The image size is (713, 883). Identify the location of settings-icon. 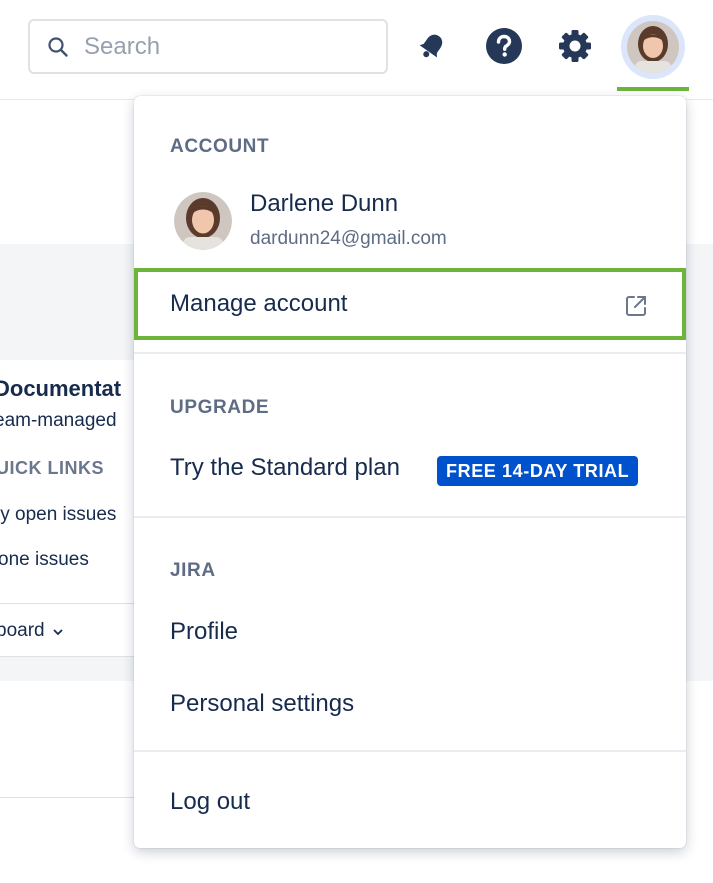
(575, 46).